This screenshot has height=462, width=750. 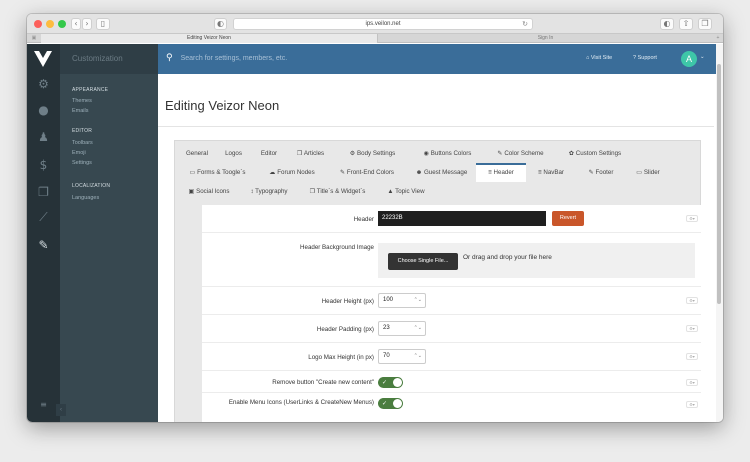 I want to click on tab-front-end-colors-label: Front-End Colors, so click(x=370, y=172).